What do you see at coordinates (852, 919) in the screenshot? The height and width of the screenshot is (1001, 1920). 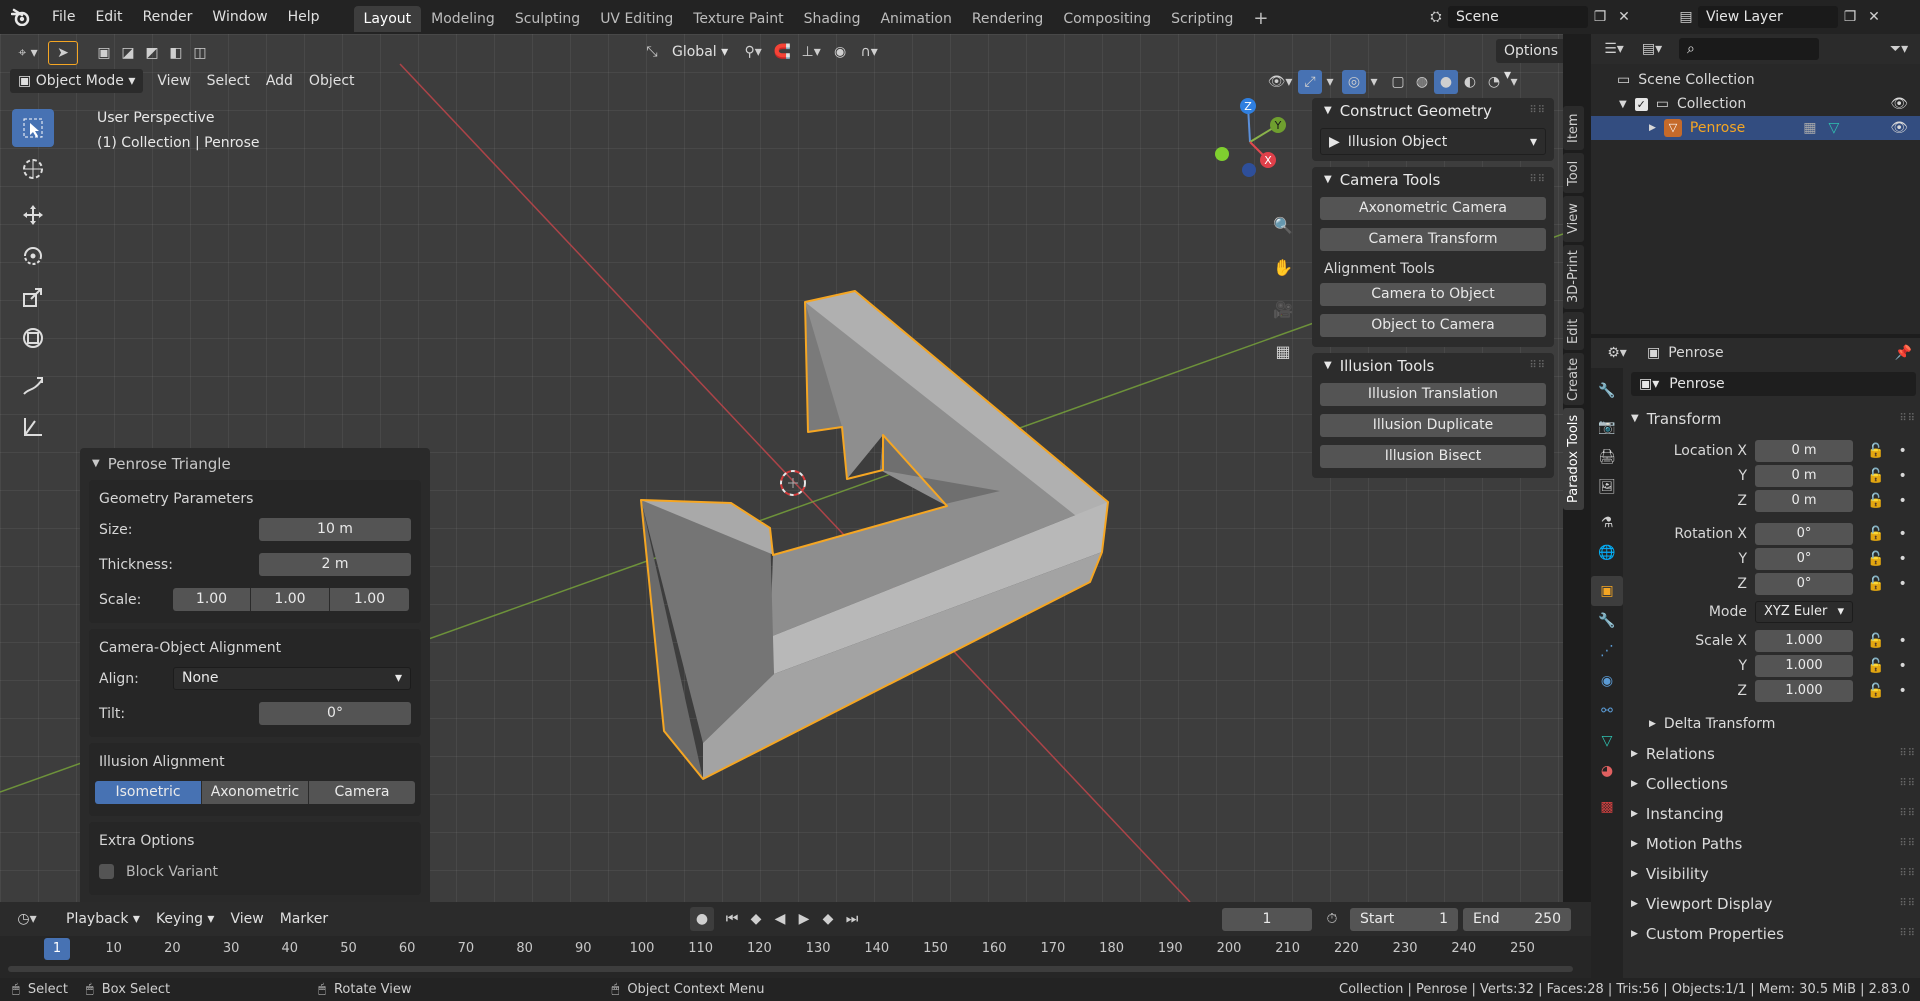 I see `jump-end-icon: ⏭` at bounding box center [852, 919].